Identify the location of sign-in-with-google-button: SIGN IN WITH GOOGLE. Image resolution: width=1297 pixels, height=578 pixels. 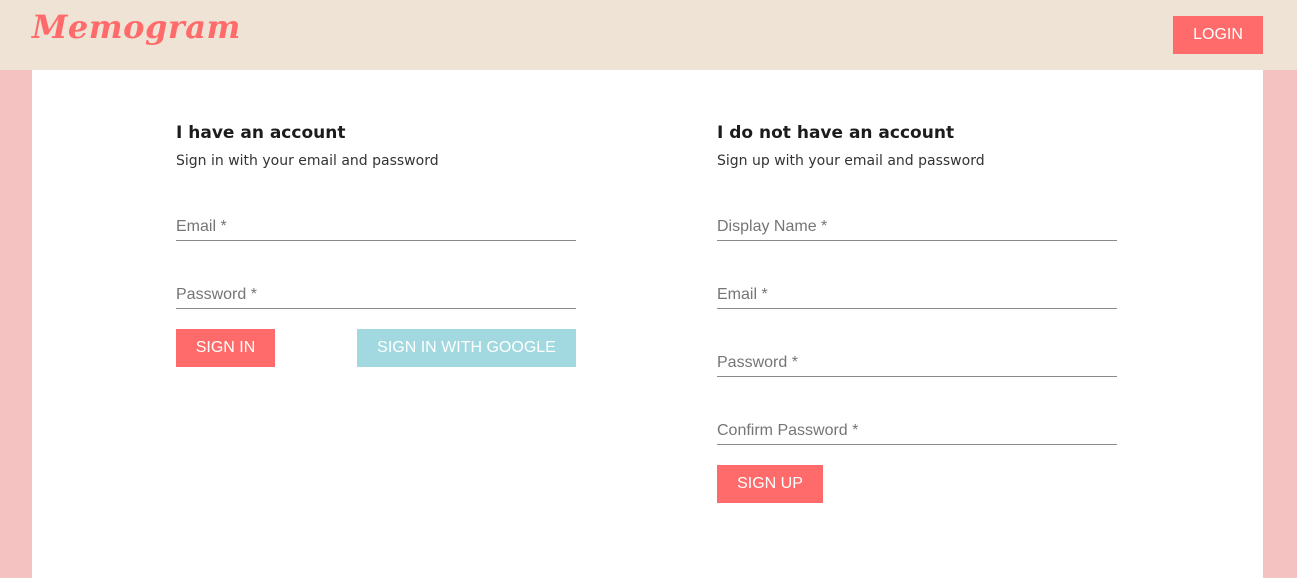
(466, 348).